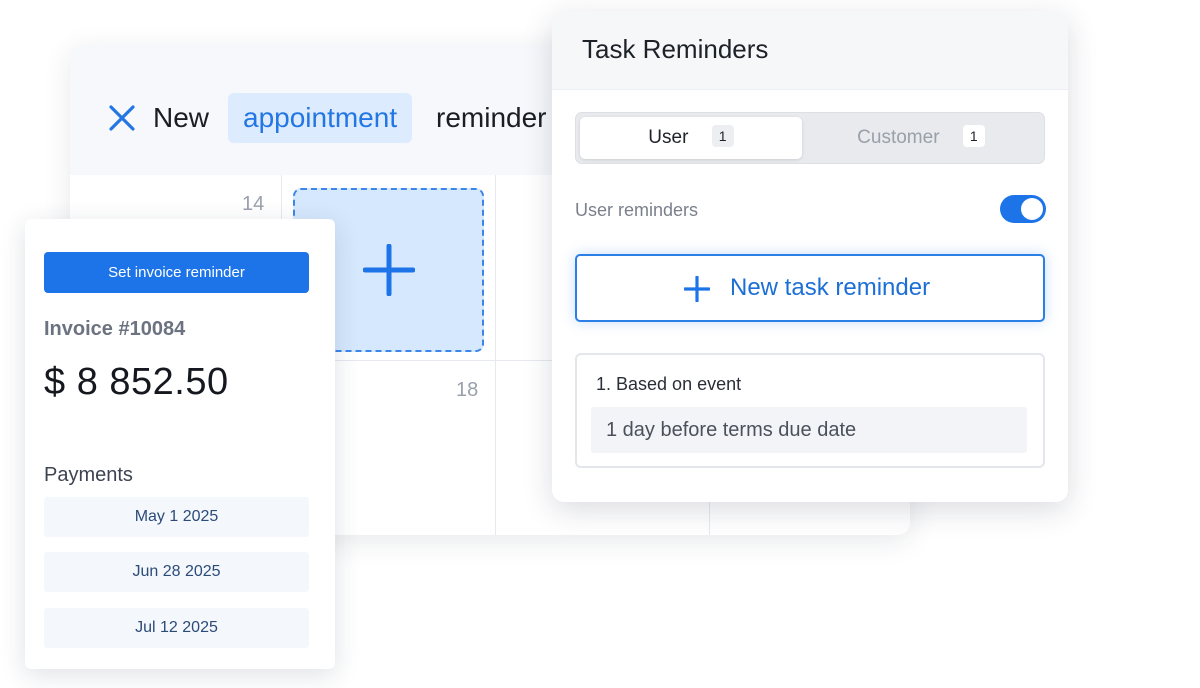 This screenshot has height=688, width=1200. What do you see at coordinates (253, 204) in the screenshot?
I see `day-number-14: 14` at bounding box center [253, 204].